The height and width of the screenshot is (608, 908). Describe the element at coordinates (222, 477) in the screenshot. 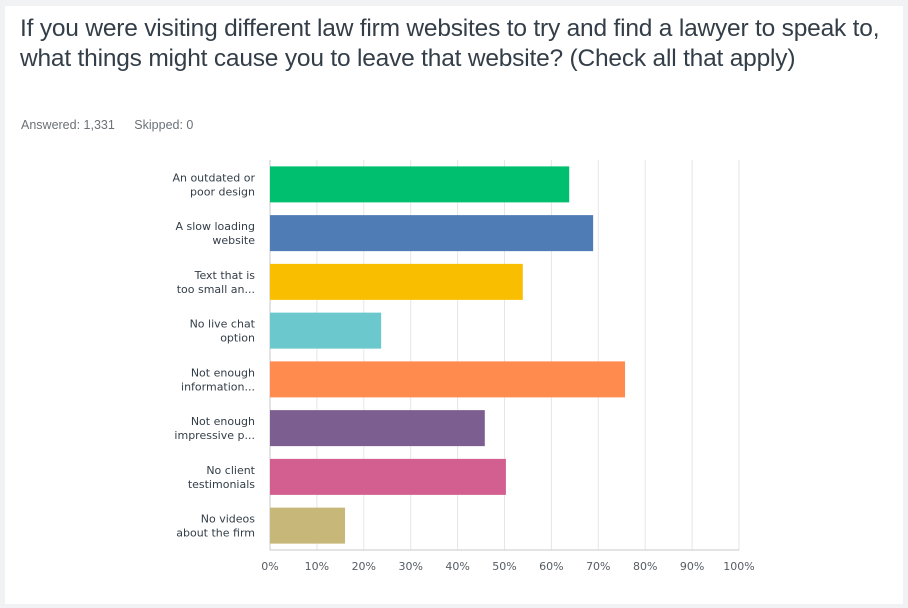

I see `category-label: No client testimonials` at that location.